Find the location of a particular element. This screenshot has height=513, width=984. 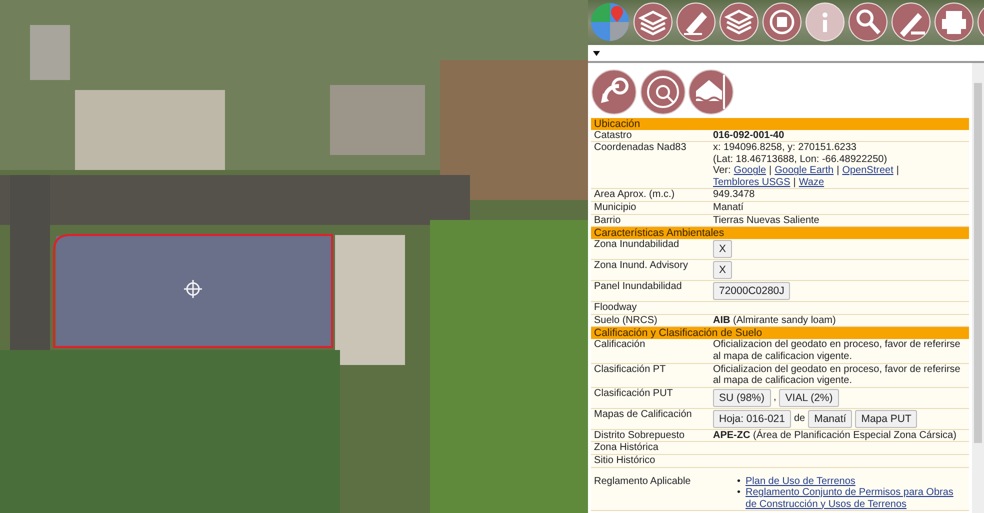

field-label: Area Aprox. (m.c.) is located at coordinates (634, 195).